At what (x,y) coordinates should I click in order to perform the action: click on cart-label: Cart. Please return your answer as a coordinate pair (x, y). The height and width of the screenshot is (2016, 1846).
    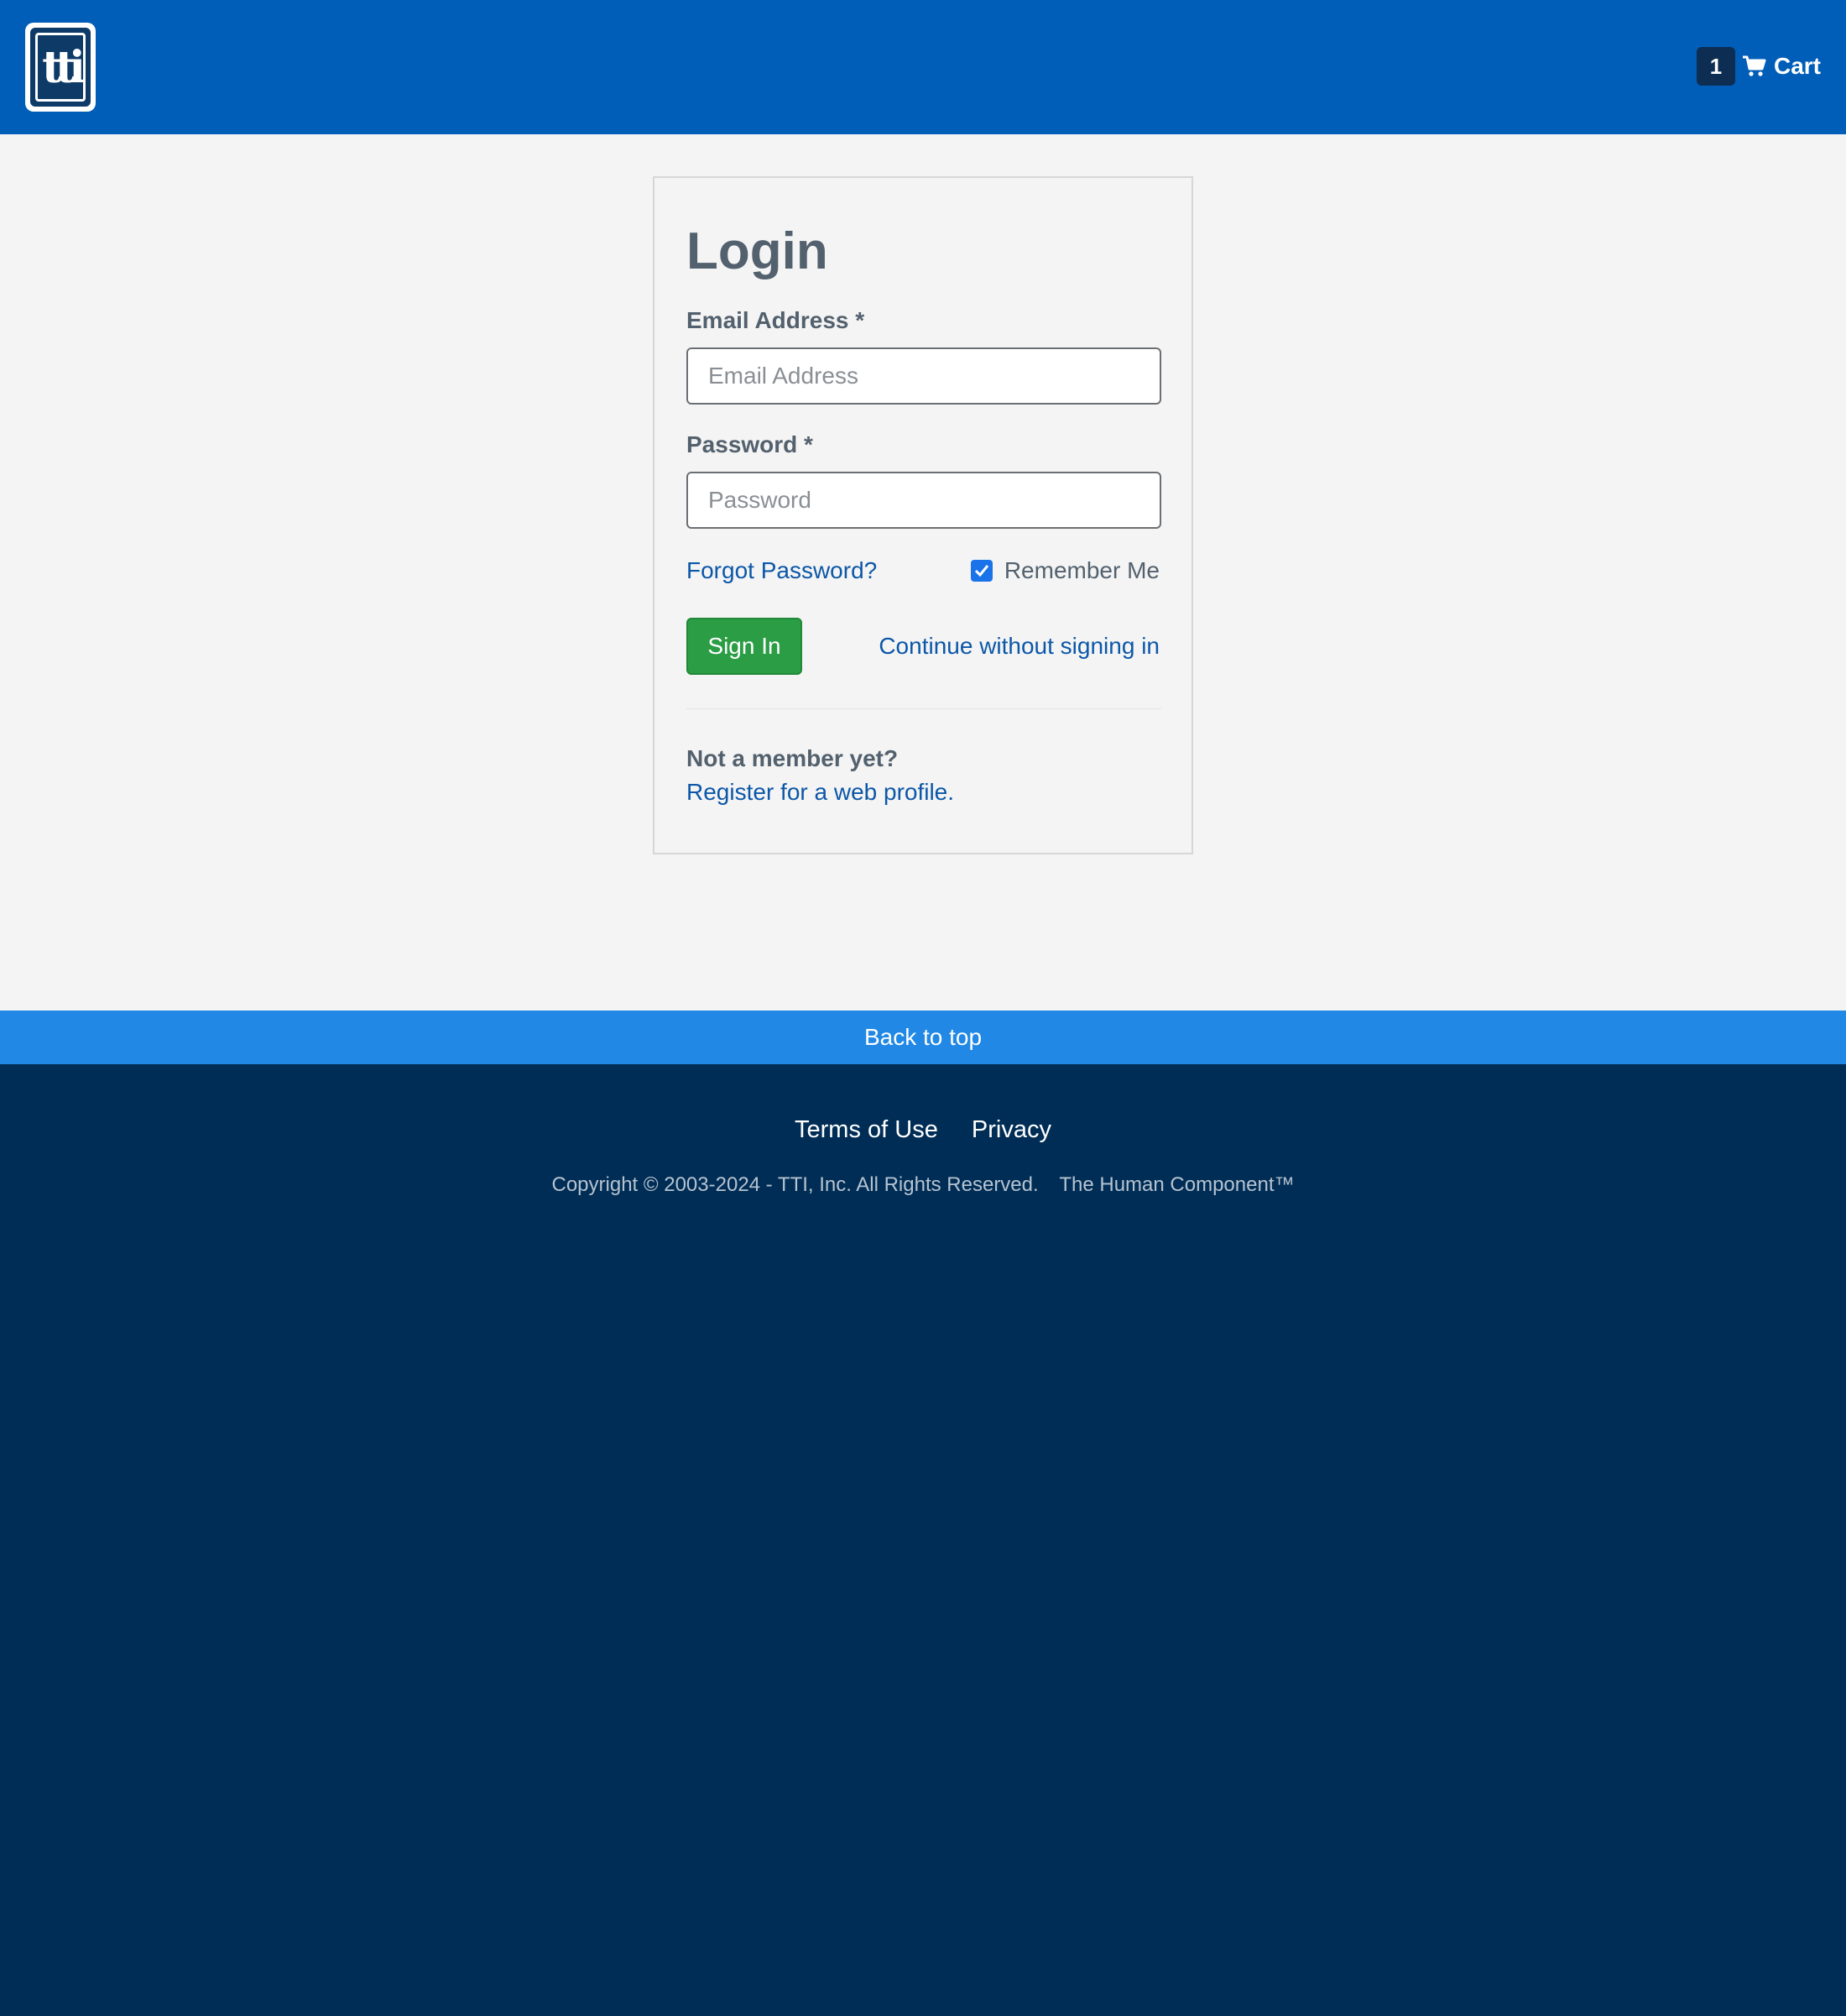
    Looking at the image, I should click on (1797, 66).